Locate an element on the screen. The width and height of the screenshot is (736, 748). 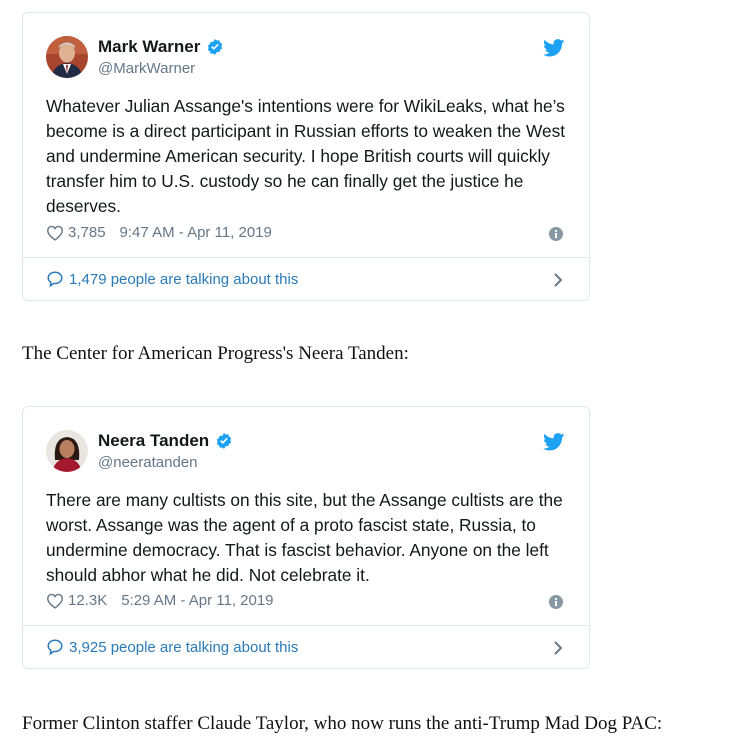
like-count: 3,785 is located at coordinates (87, 232).